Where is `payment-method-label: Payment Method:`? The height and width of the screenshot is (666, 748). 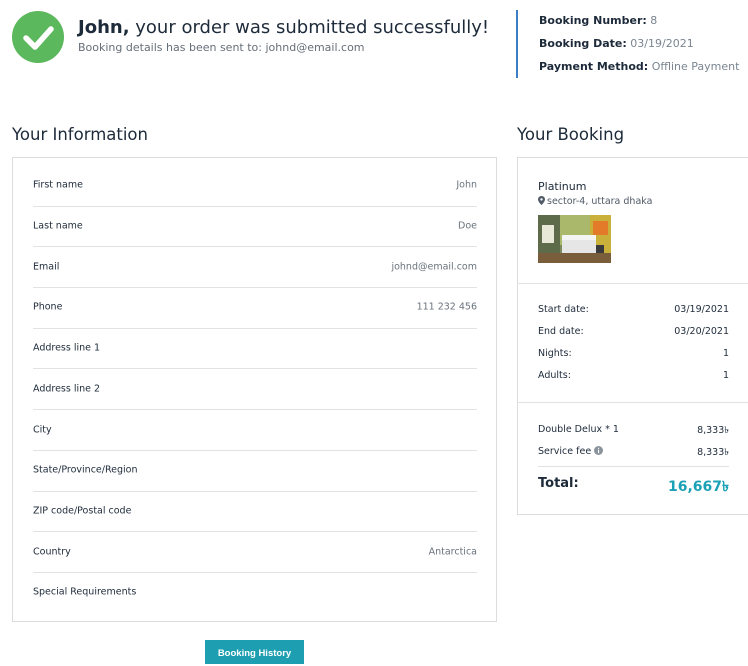 payment-method-label: Payment Method: is located at coordinates (594, 66).